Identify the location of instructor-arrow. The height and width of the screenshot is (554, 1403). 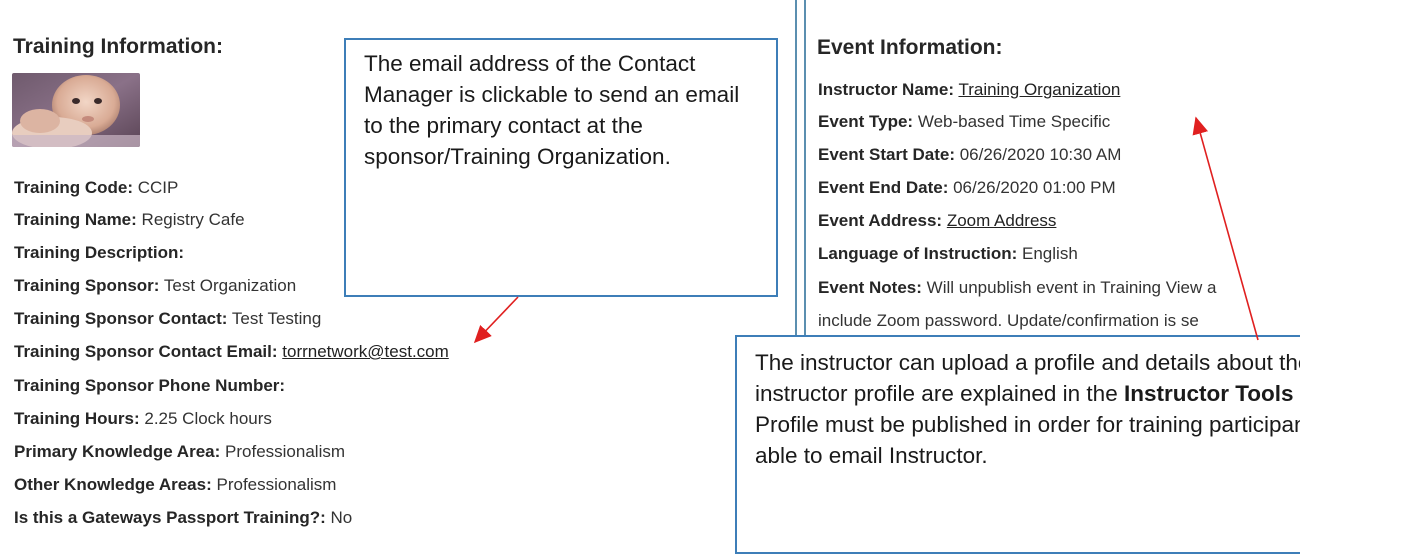
(1225, 228).